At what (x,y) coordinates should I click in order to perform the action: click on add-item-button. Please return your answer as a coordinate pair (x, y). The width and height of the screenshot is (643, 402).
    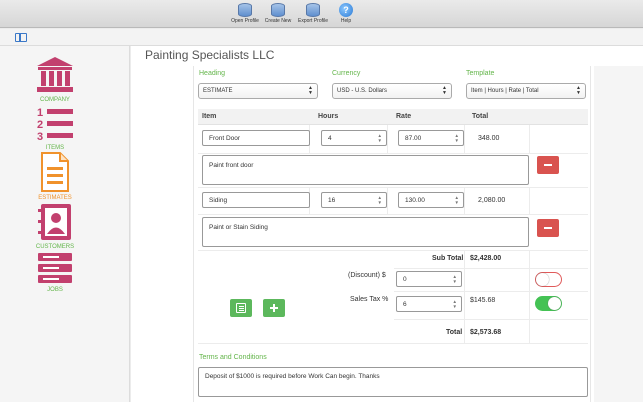
    Looking at the image, I should click on (274, 308).